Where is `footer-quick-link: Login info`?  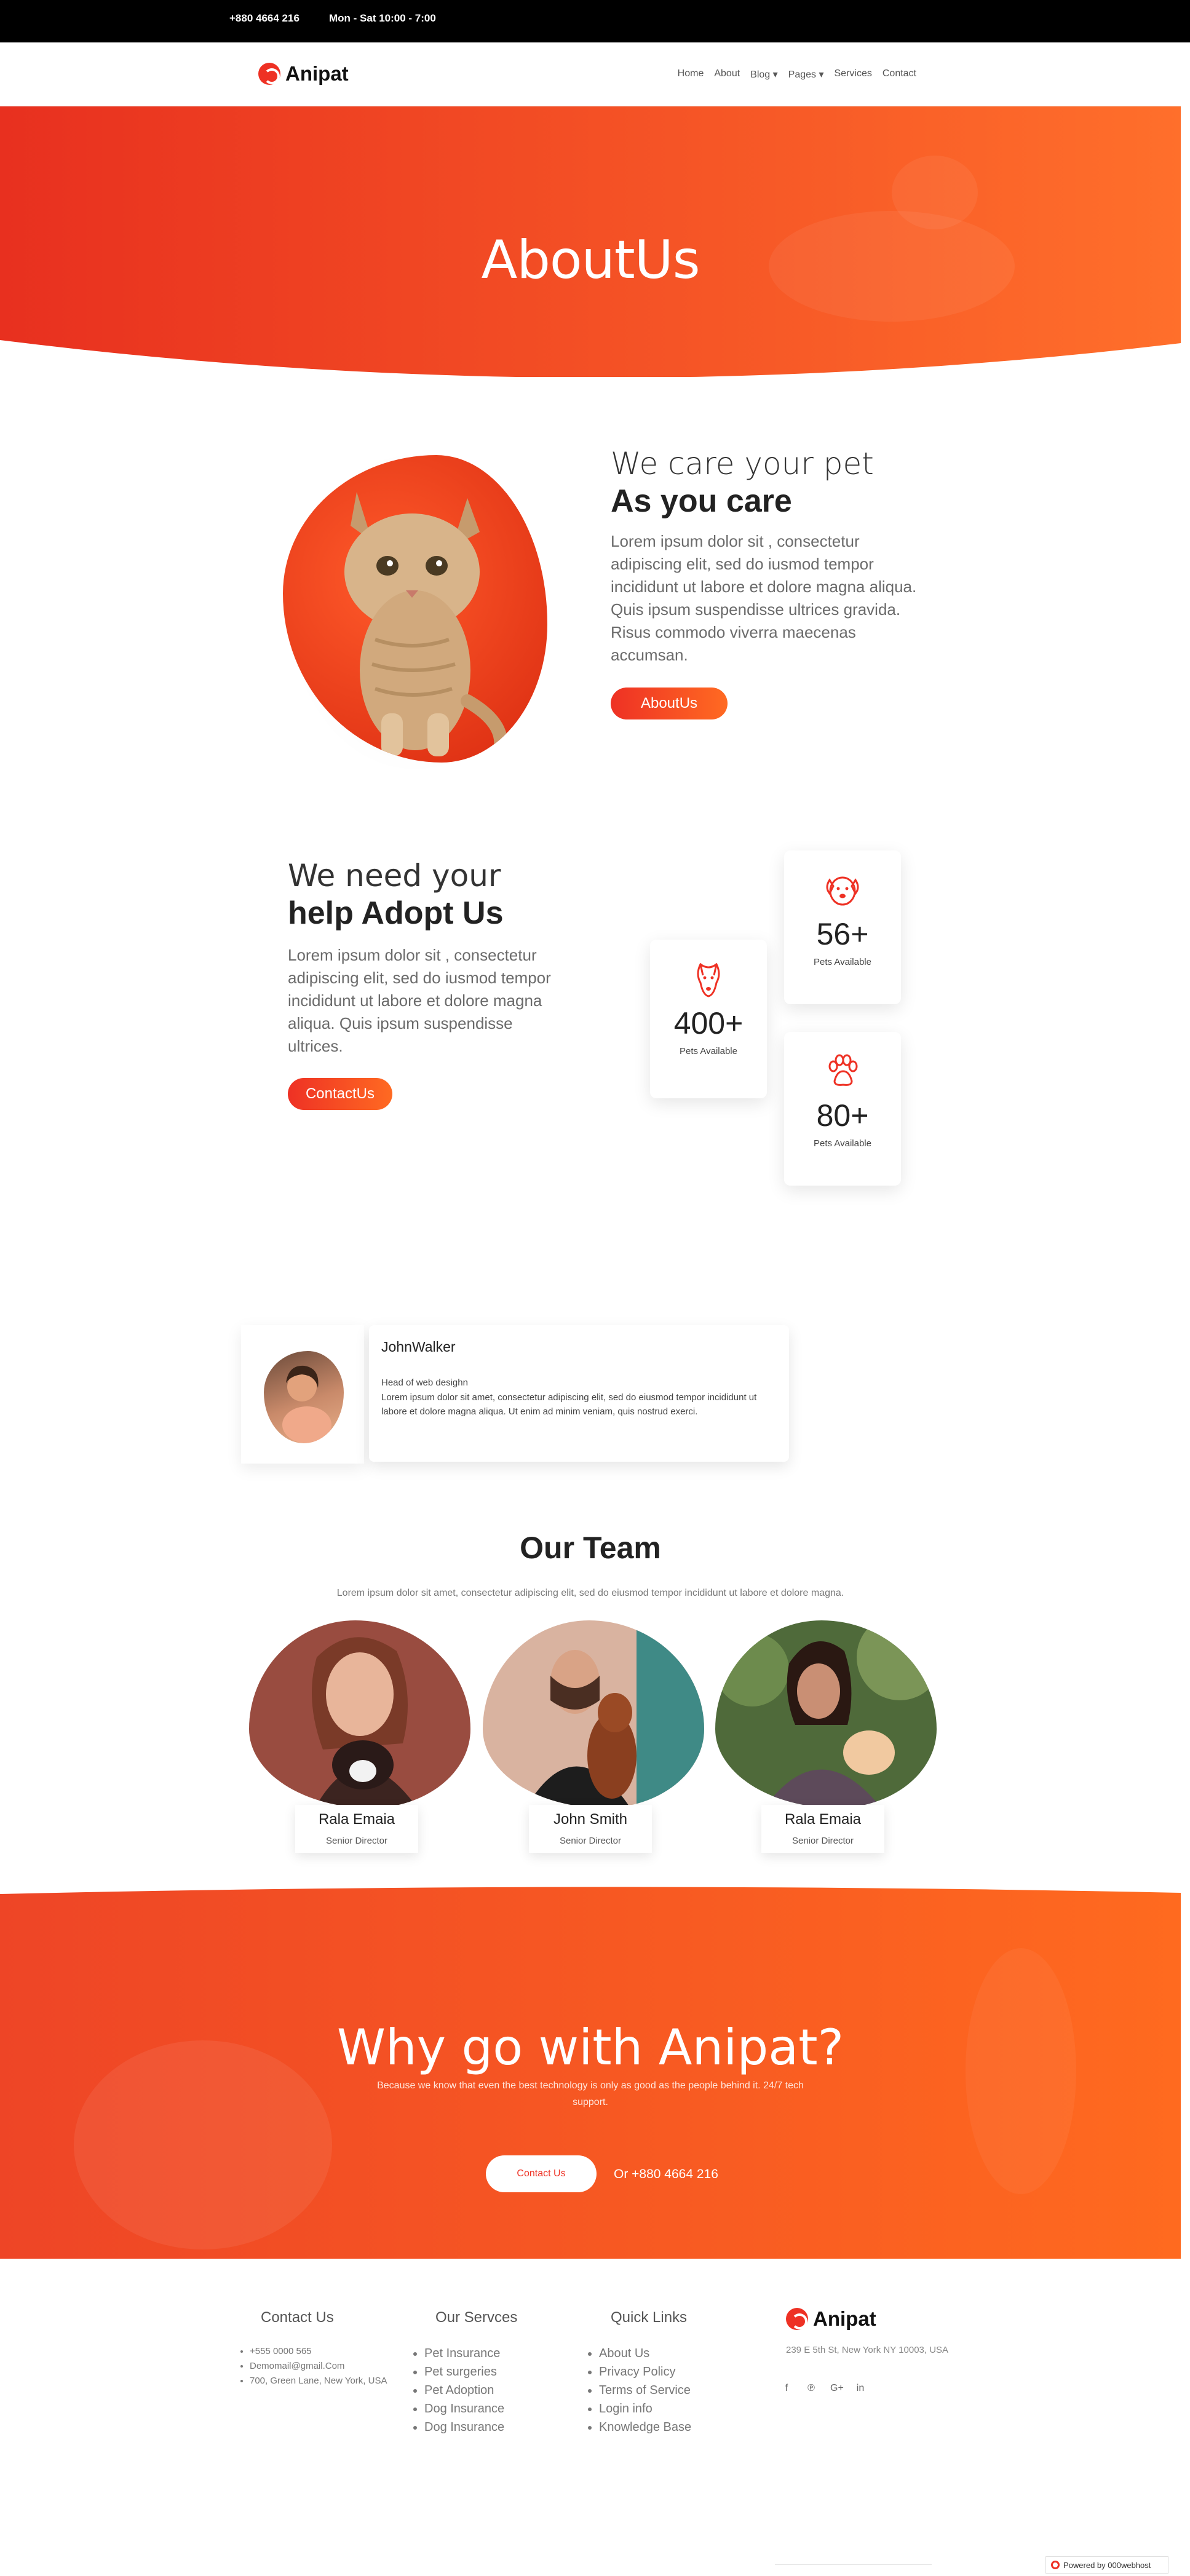
footer-quick-link: Login info is located at coordinates (645, 2409).